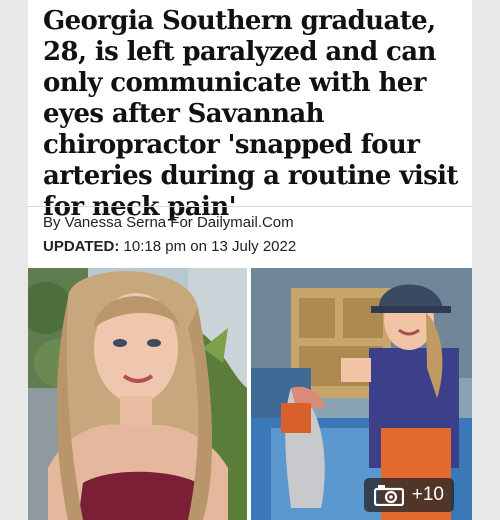 The image size is (500, 520). Describe the element at coordinates (81, 246) in the screenshot. I see `updated-label: UPDATED:` at that location.